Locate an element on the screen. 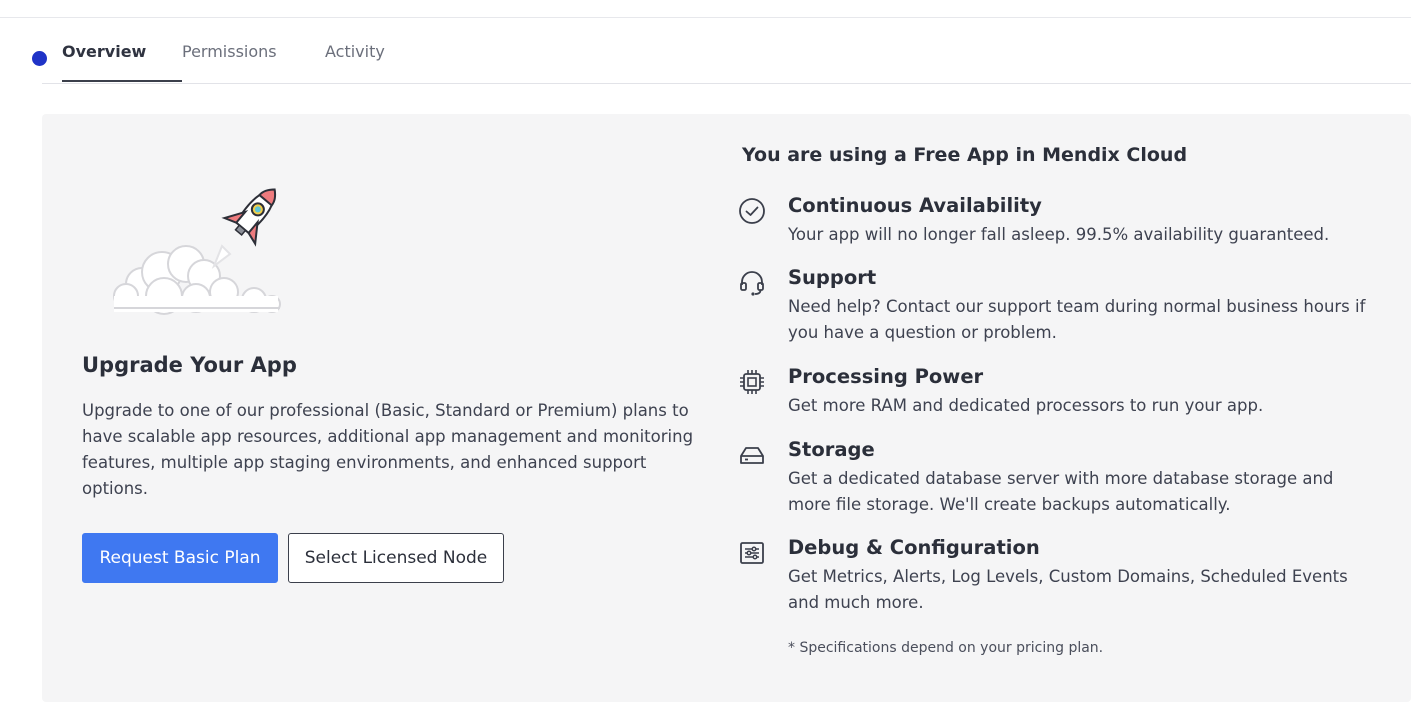 The image size is (1411, 714). feature-title: Continuous Availability is located at coordinates (915, 205).